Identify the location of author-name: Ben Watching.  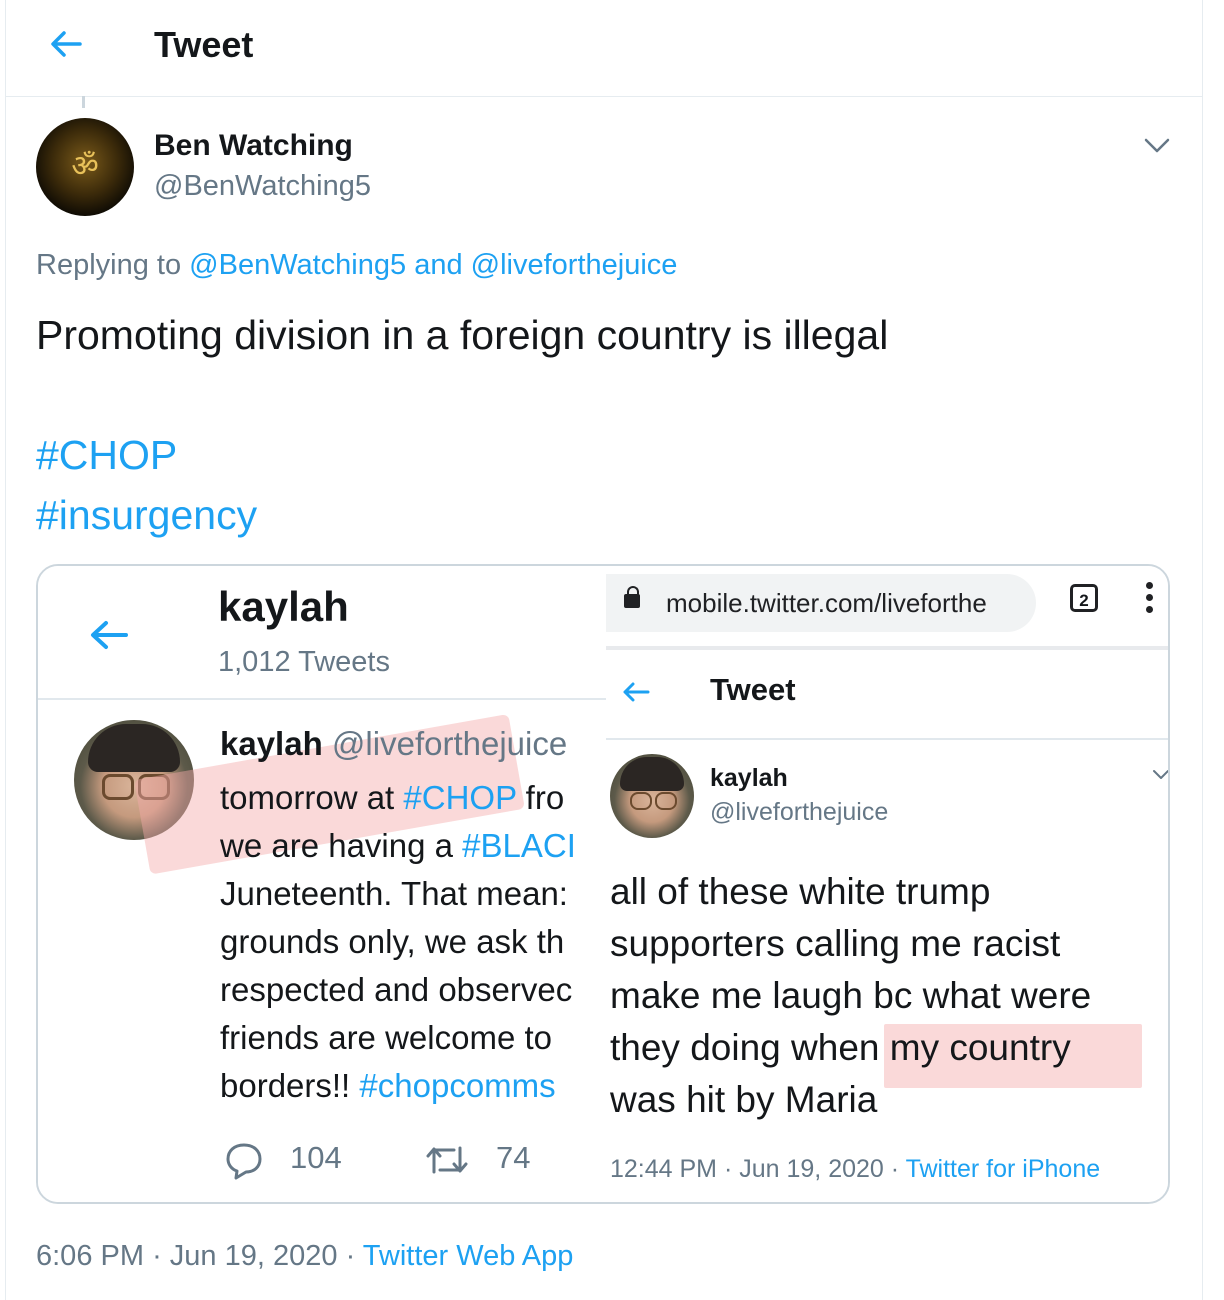
(253, 146).